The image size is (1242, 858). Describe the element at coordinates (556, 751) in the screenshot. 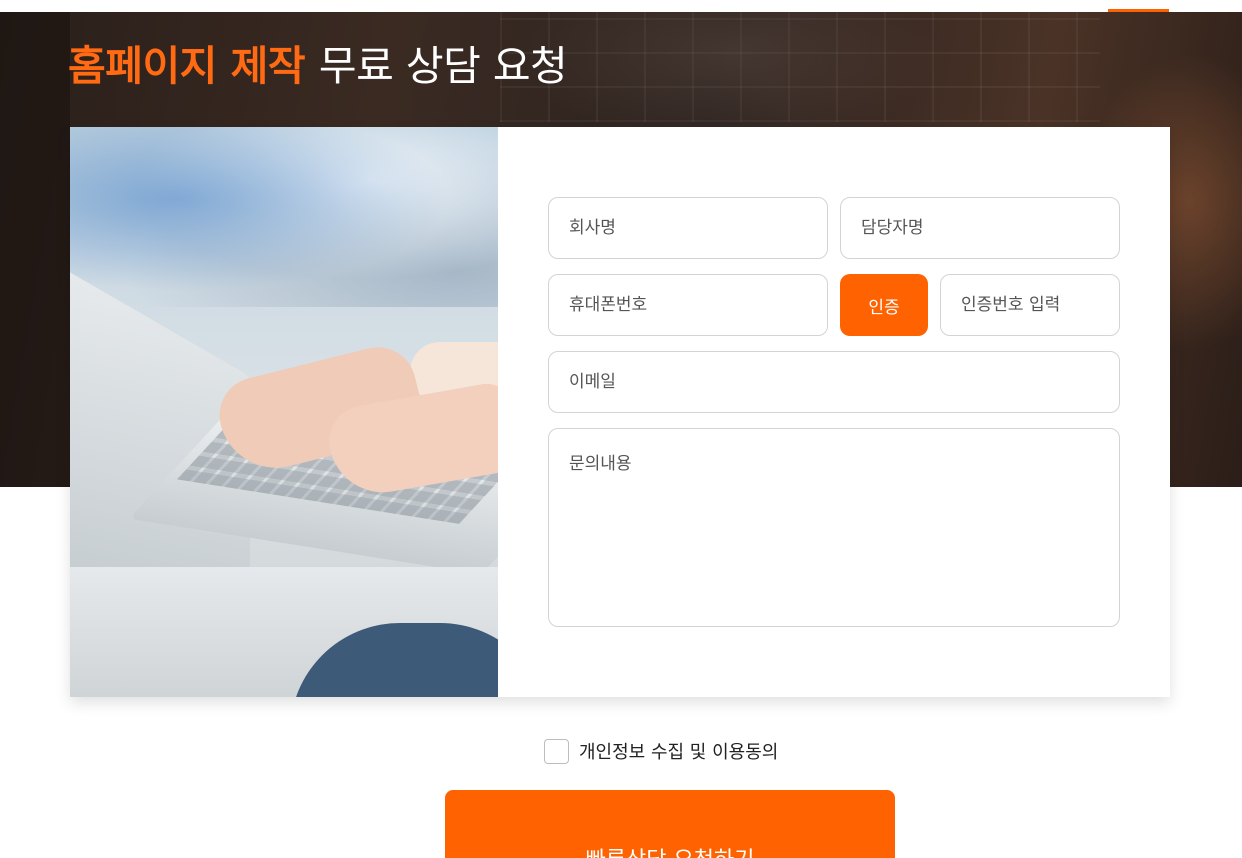

I see `privacy-consent-checkbox` at that location.